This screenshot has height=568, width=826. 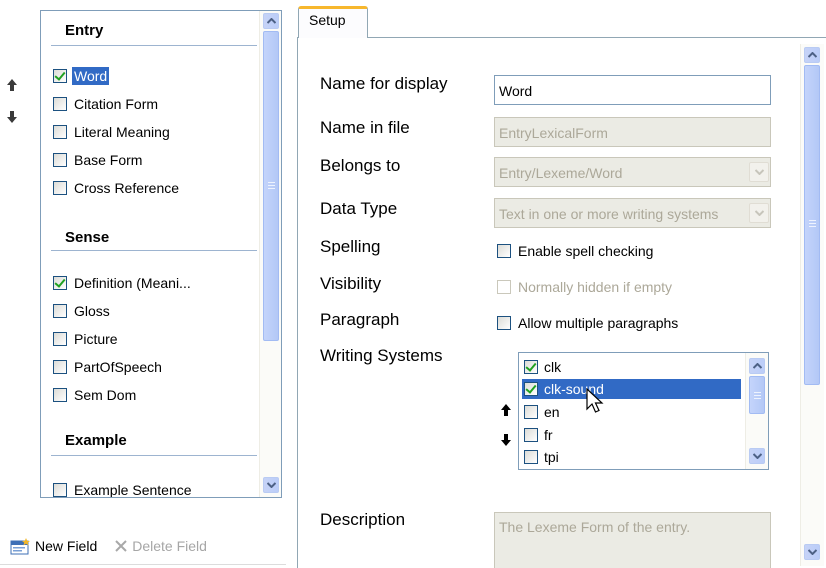 I want to click on move-field-down-button, so click(x=12, y=119).